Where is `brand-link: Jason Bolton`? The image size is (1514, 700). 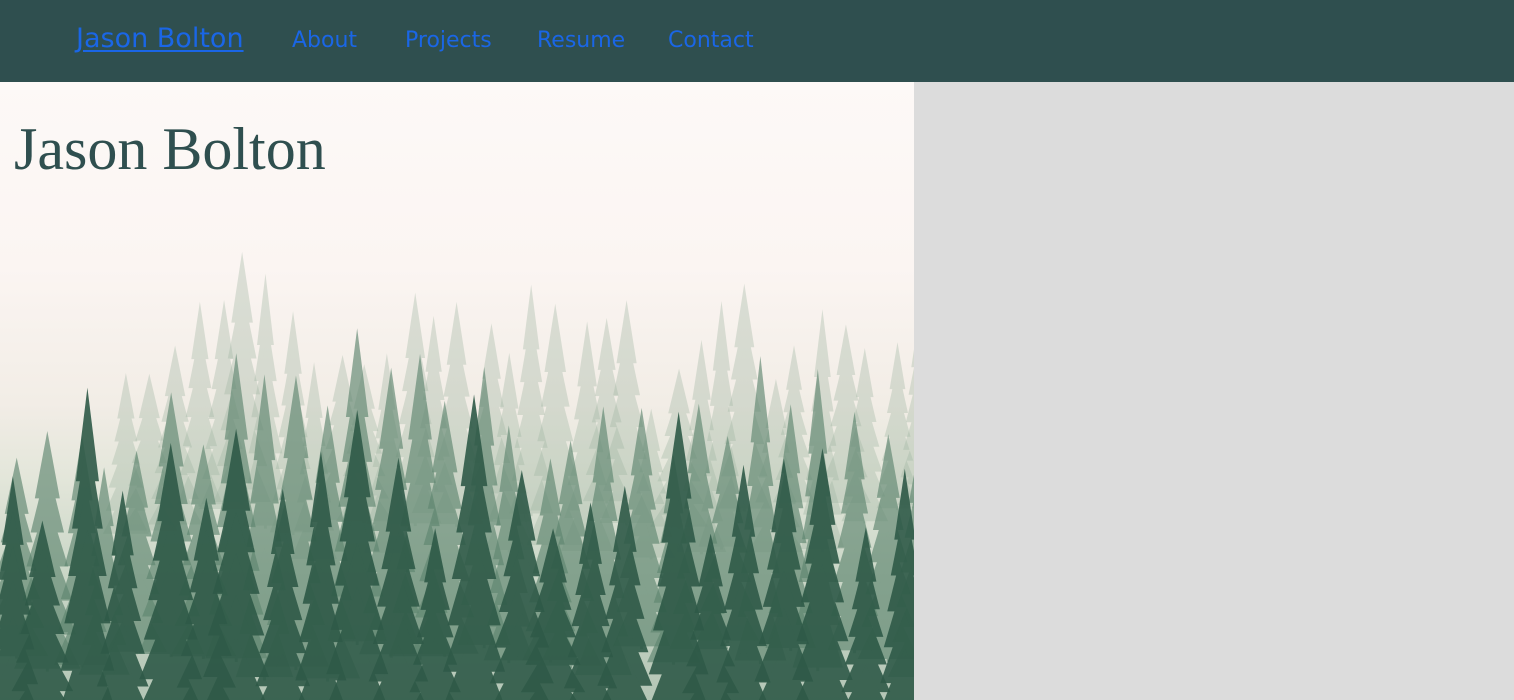
brand-link: Jason Bolton is located at coordinates (160, 39).